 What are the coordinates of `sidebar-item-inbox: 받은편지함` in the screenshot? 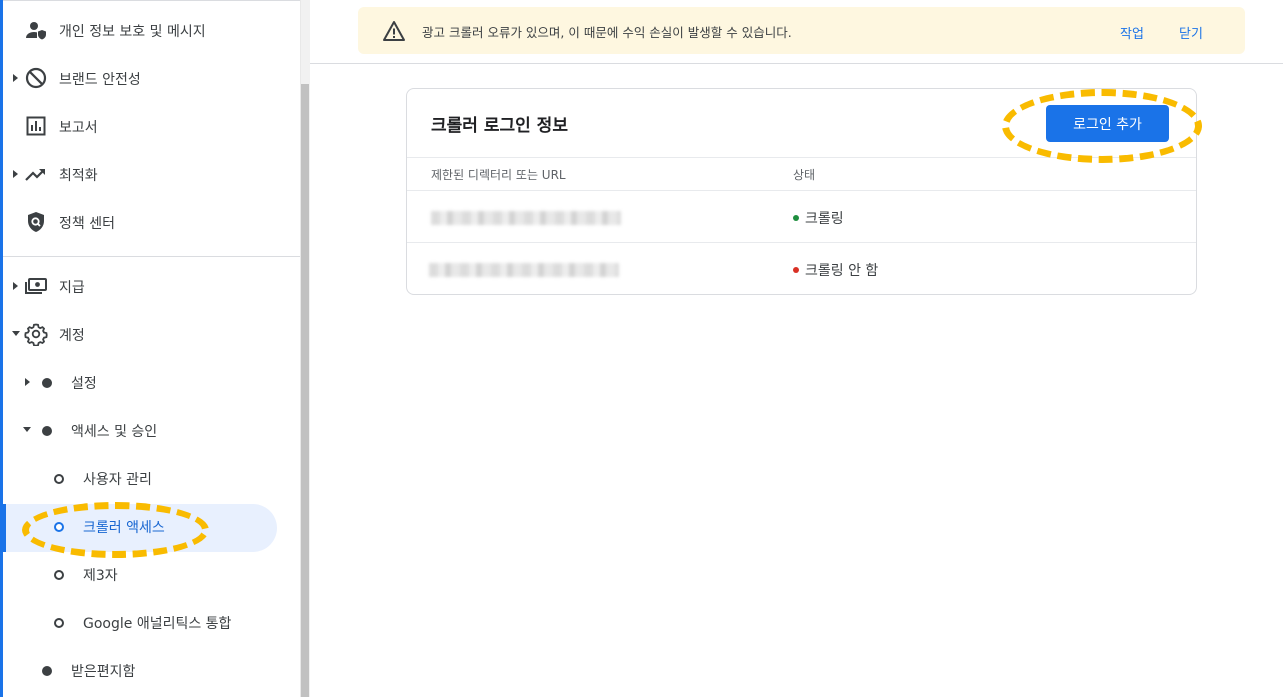 It's located at (151, 670).